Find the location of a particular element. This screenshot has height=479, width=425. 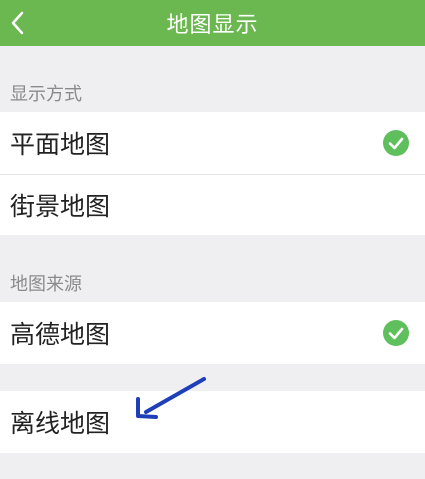

option-label: 街景地图 is located at coordinates (60, 206).